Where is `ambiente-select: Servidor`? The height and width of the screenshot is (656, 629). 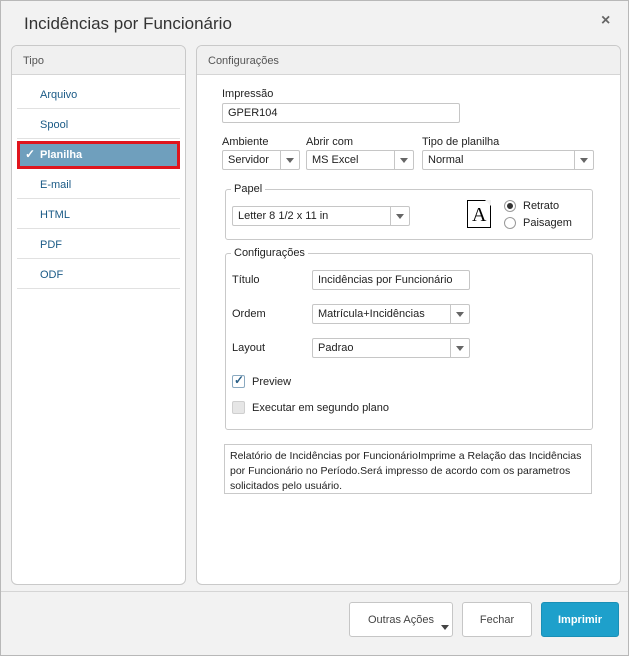
ambiente-select: Servidor is located at coordinates (261, 160).